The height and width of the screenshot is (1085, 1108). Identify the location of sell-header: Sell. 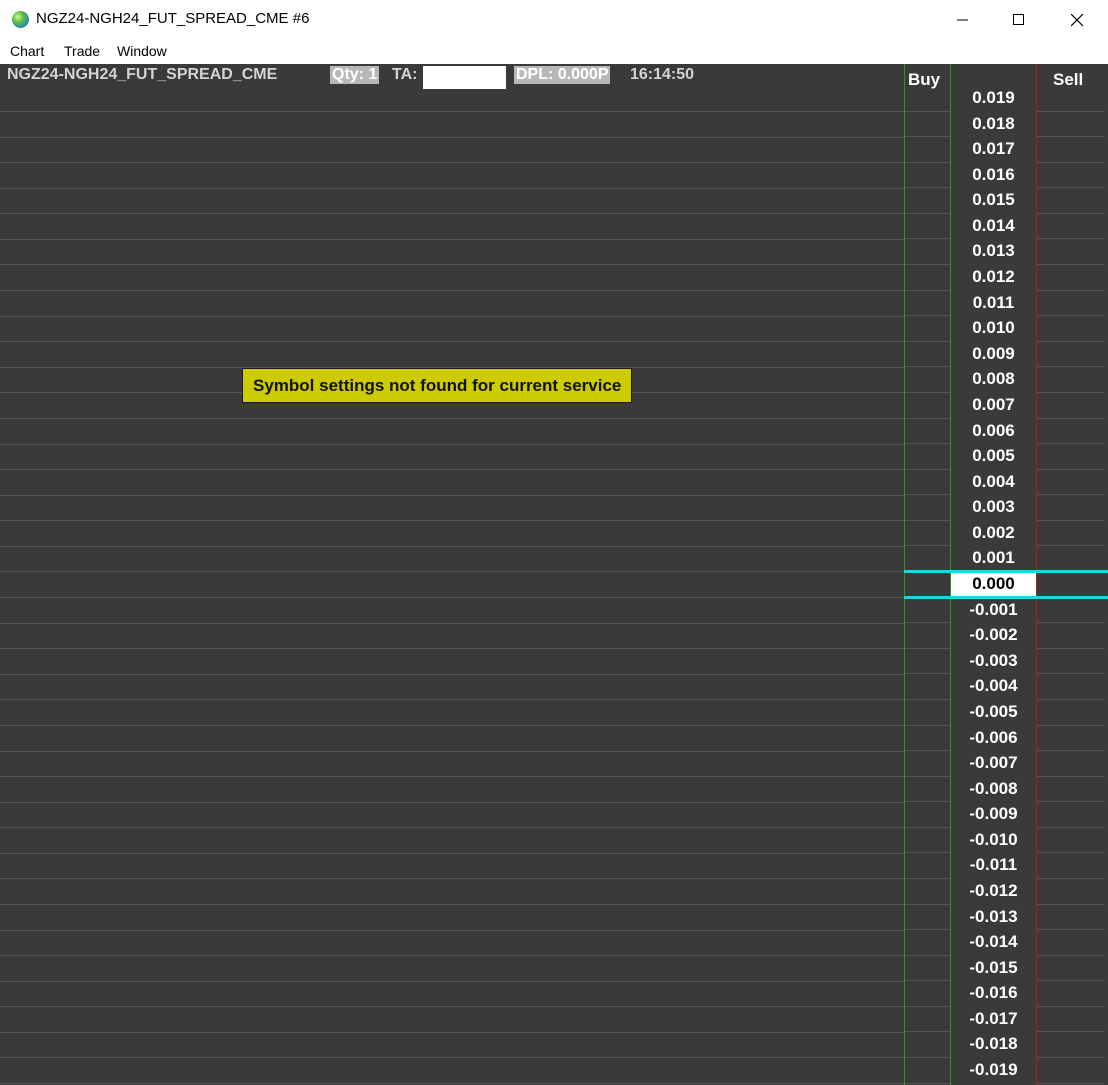
(1068, 79).